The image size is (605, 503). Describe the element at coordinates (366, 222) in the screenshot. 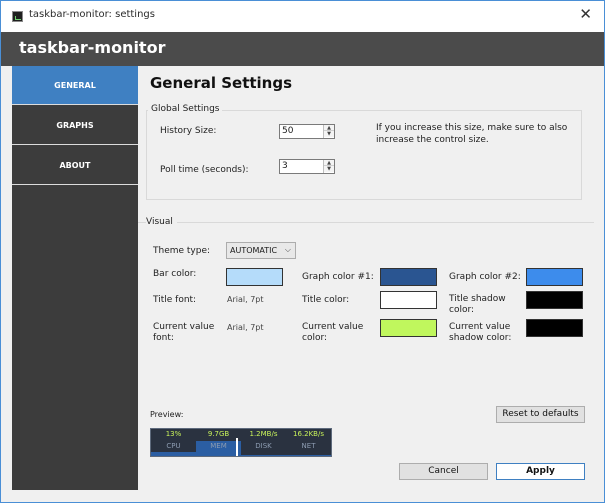

I see `visual-divider` at that location.